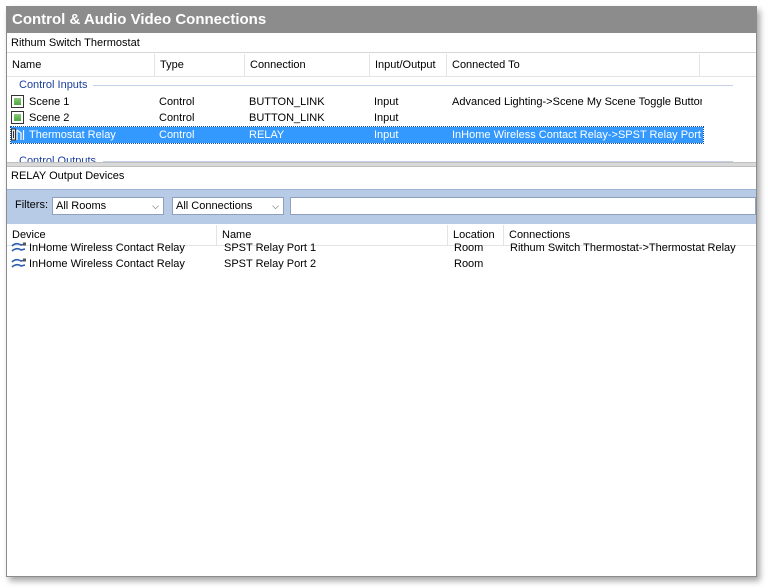  I want to click on column-header-connection: Connection, so click(307, 65).